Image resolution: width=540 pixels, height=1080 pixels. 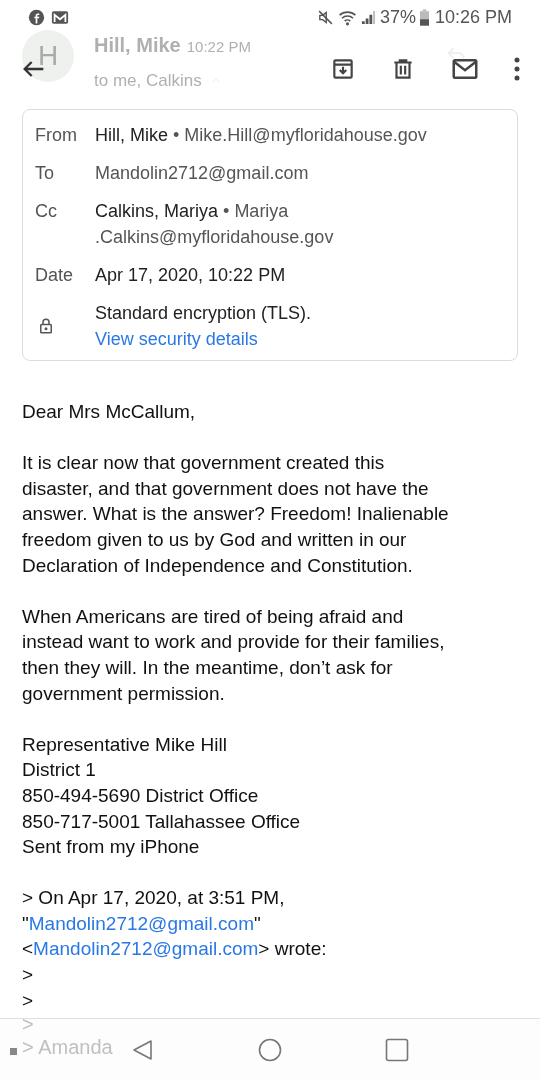 What do you see at coordinates (234, 655) in the screenshot?
I see `body-paragraph: When Americans are tired of being afraid and instead want to work and provide for their families, then they will. In the meantime, don’t ask for government permission.` at bounding box center [234, 655].